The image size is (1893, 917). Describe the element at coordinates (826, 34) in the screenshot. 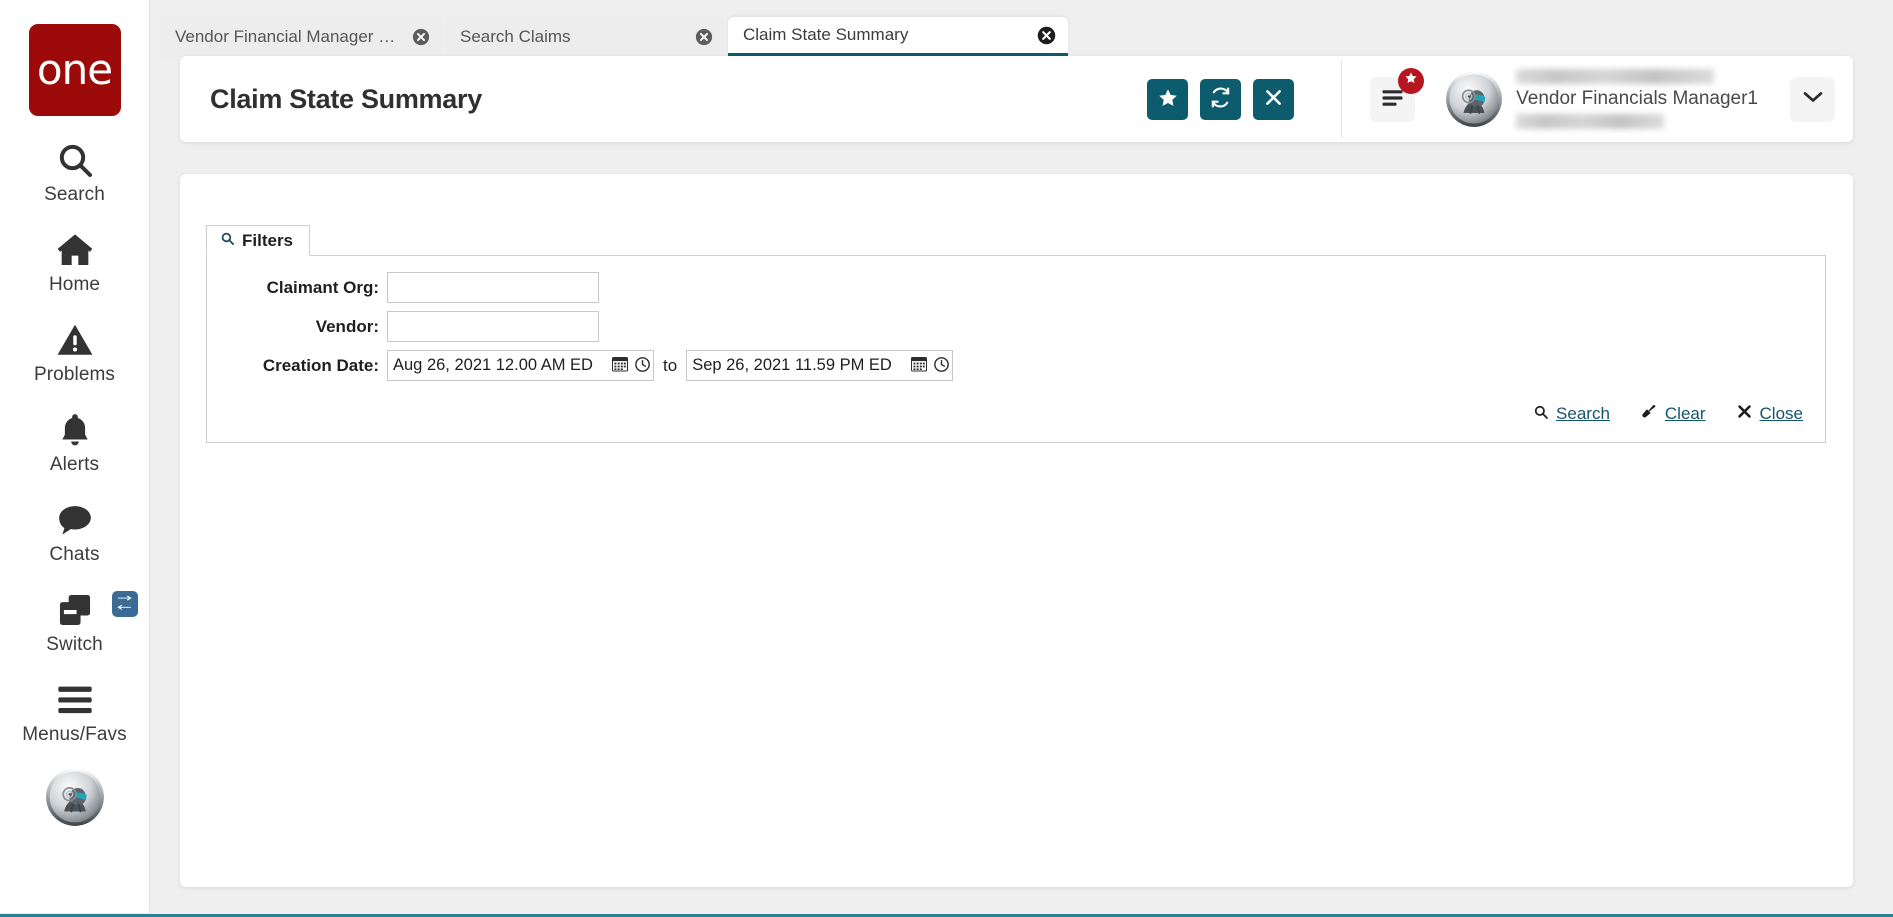

I see `tab-label: Claim State Summary` at that location.